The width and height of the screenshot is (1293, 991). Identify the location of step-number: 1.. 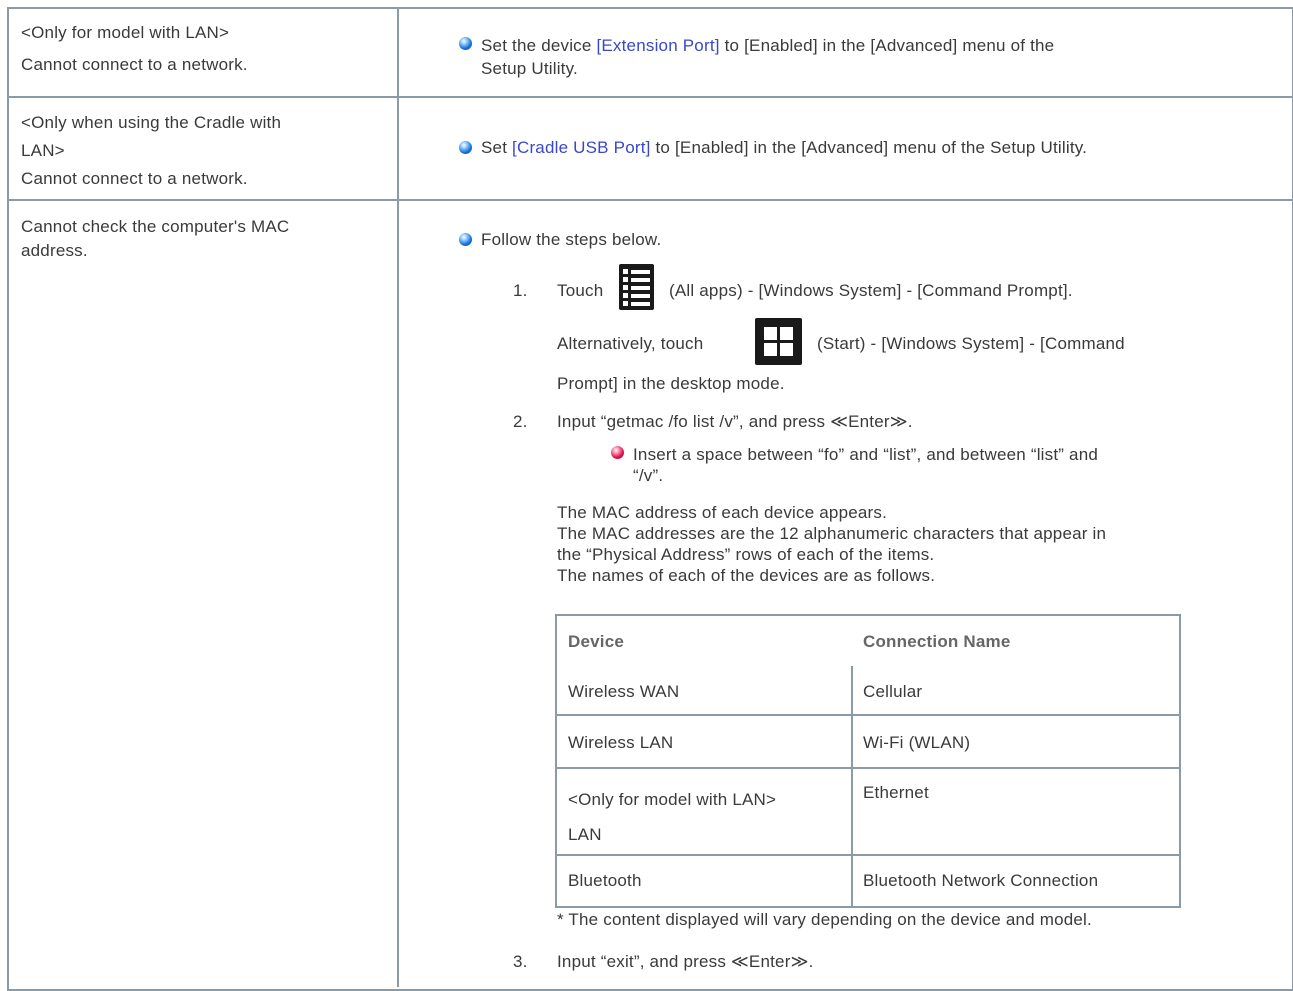
(520, 290).